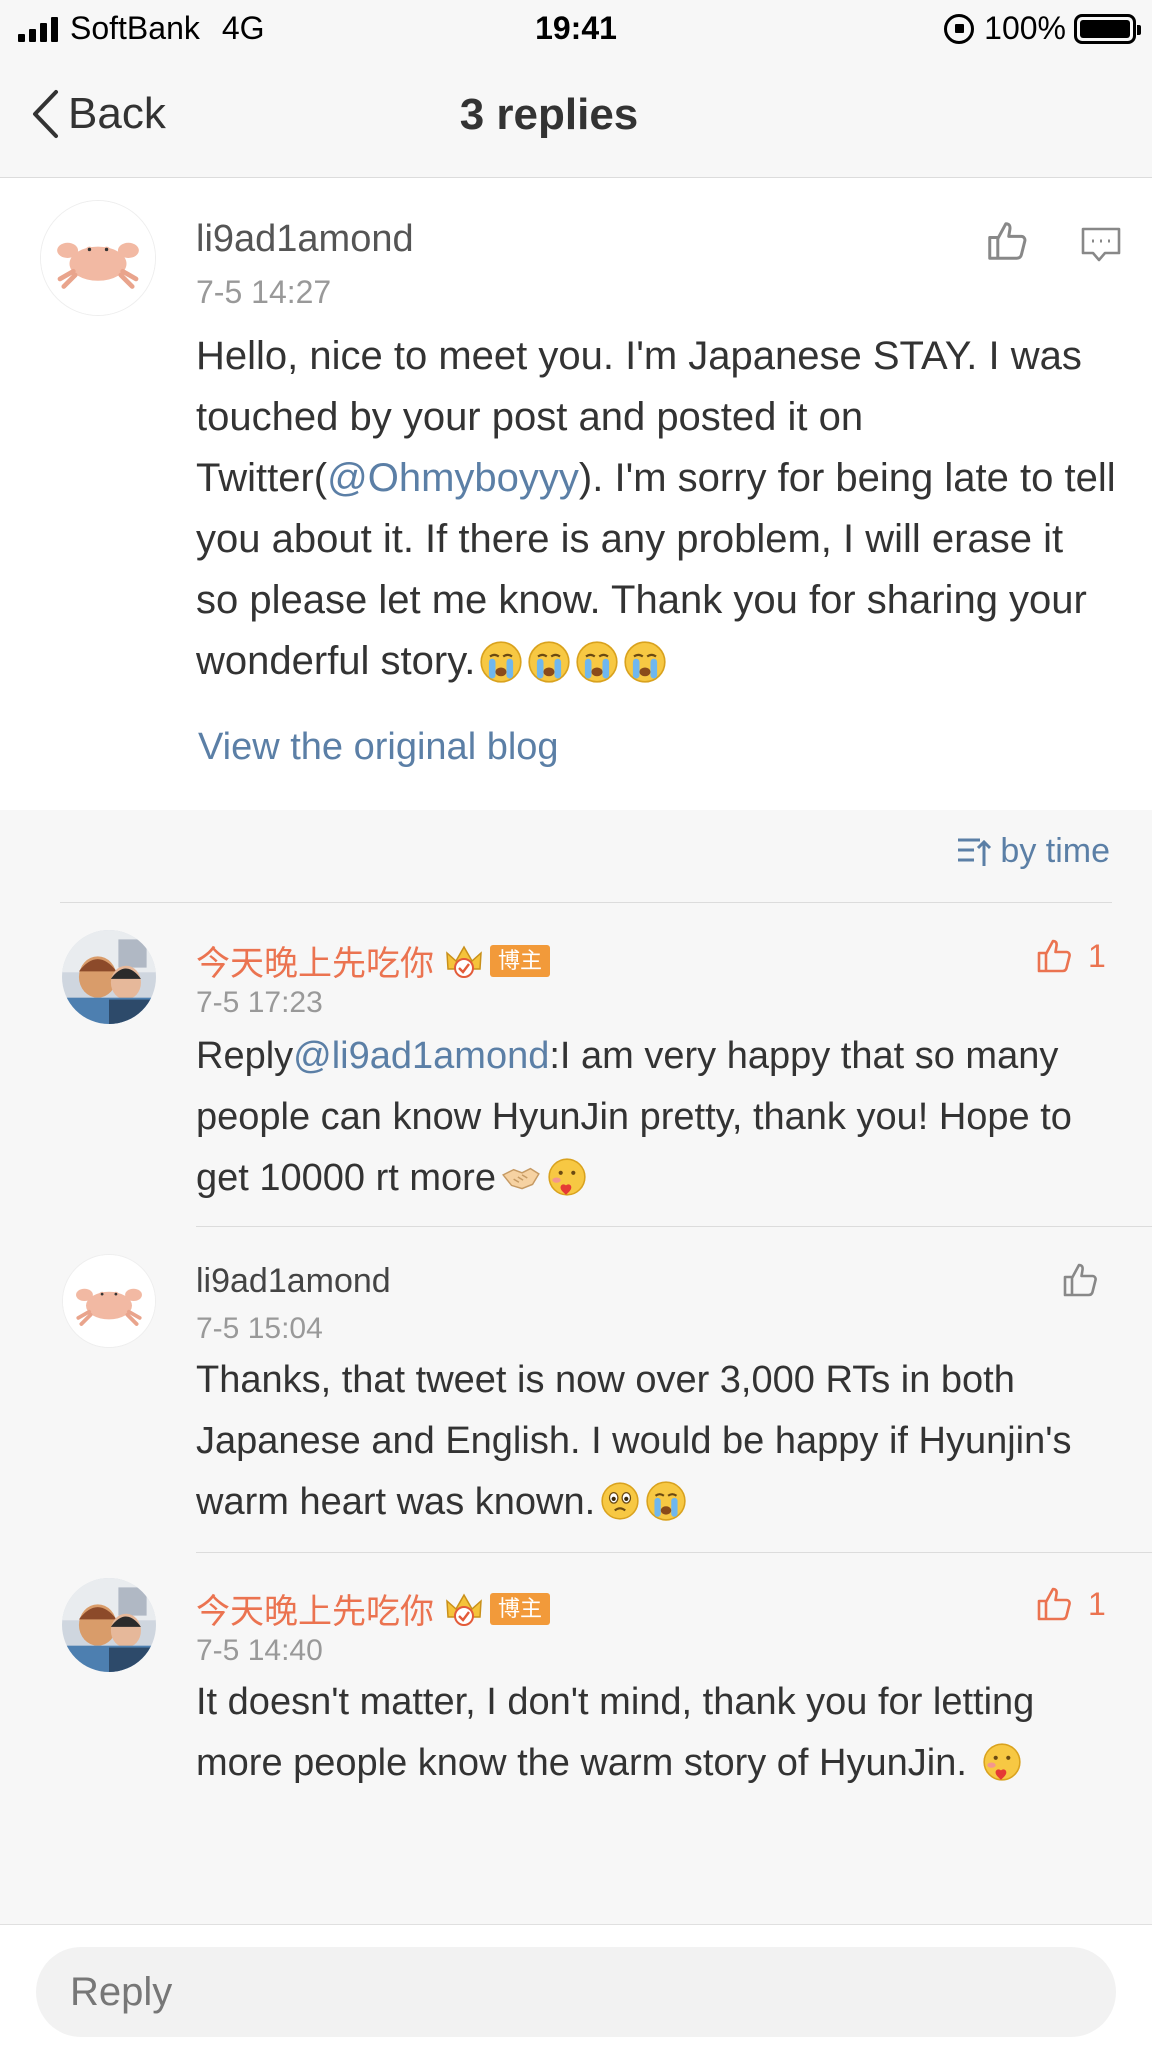  What do you see at coordinates (421, 1056) in the screenshot?
I see `mention-link: @li9ad1amond` at bounding box center [421, 1056].